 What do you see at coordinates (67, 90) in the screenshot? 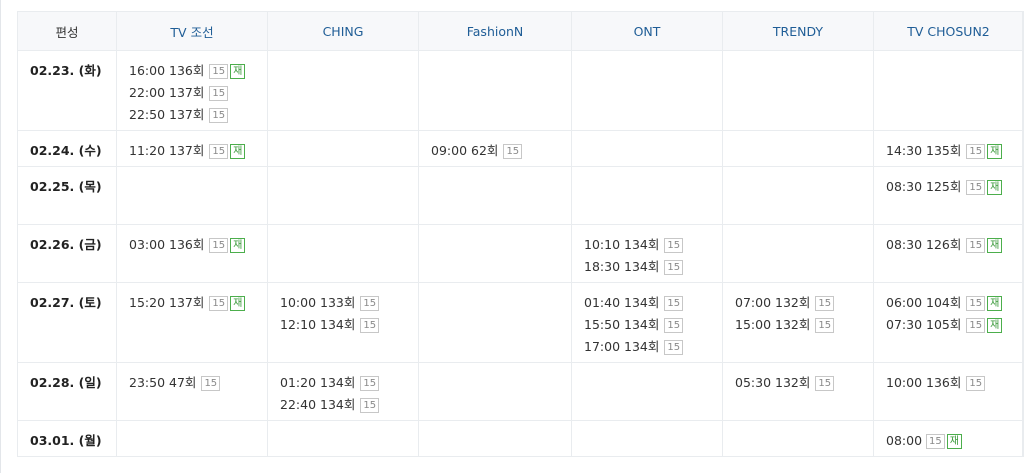
I see `row-date: 02.23. (화)` at bounding box center [67, 90].